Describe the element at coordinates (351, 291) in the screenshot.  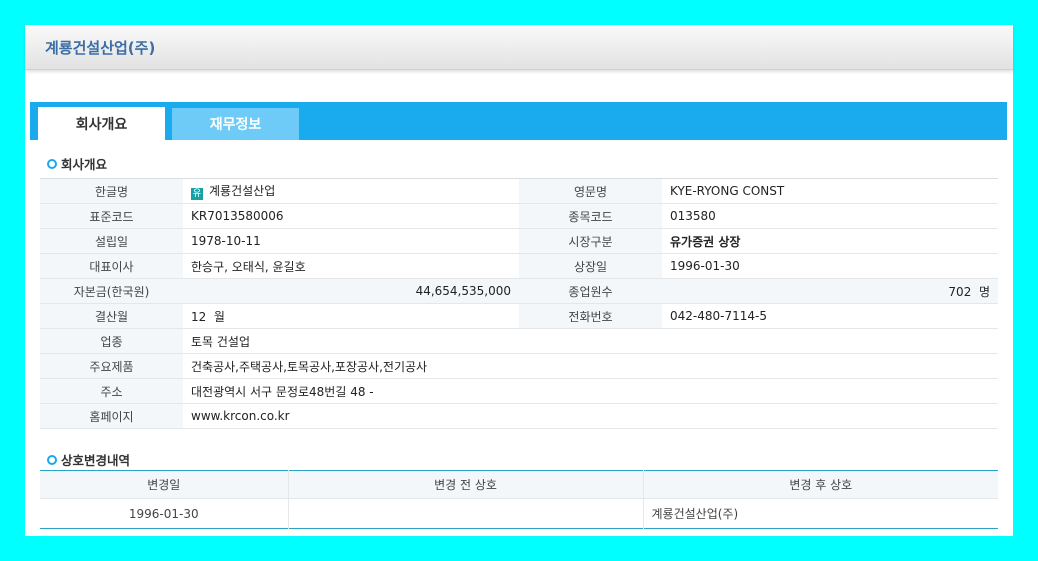
I see `value-capital: 44,654,535,000` at that location.